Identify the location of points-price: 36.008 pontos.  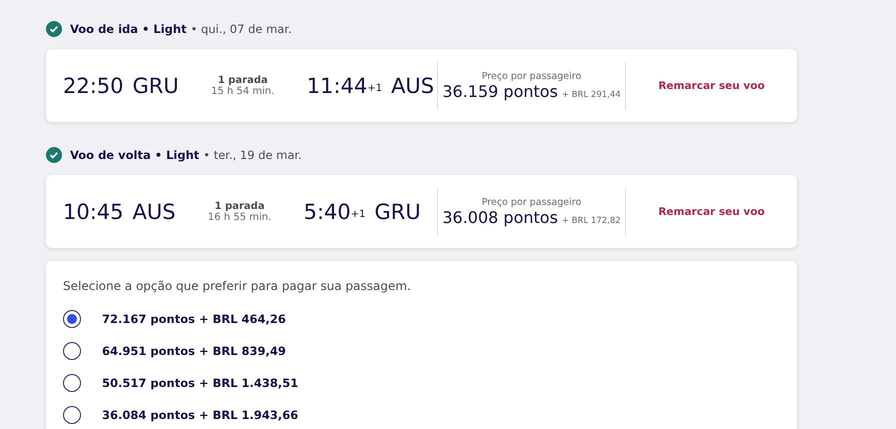
(500, 217).